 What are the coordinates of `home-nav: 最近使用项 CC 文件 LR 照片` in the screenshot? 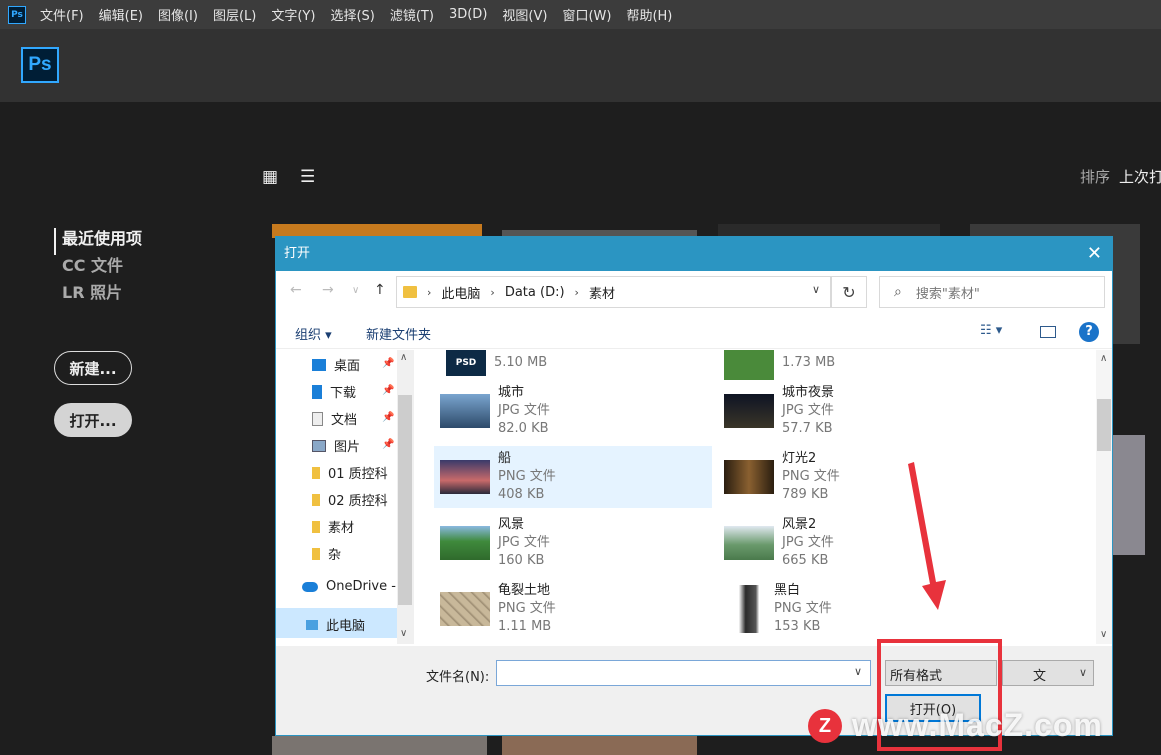 It's located at (98, 268).